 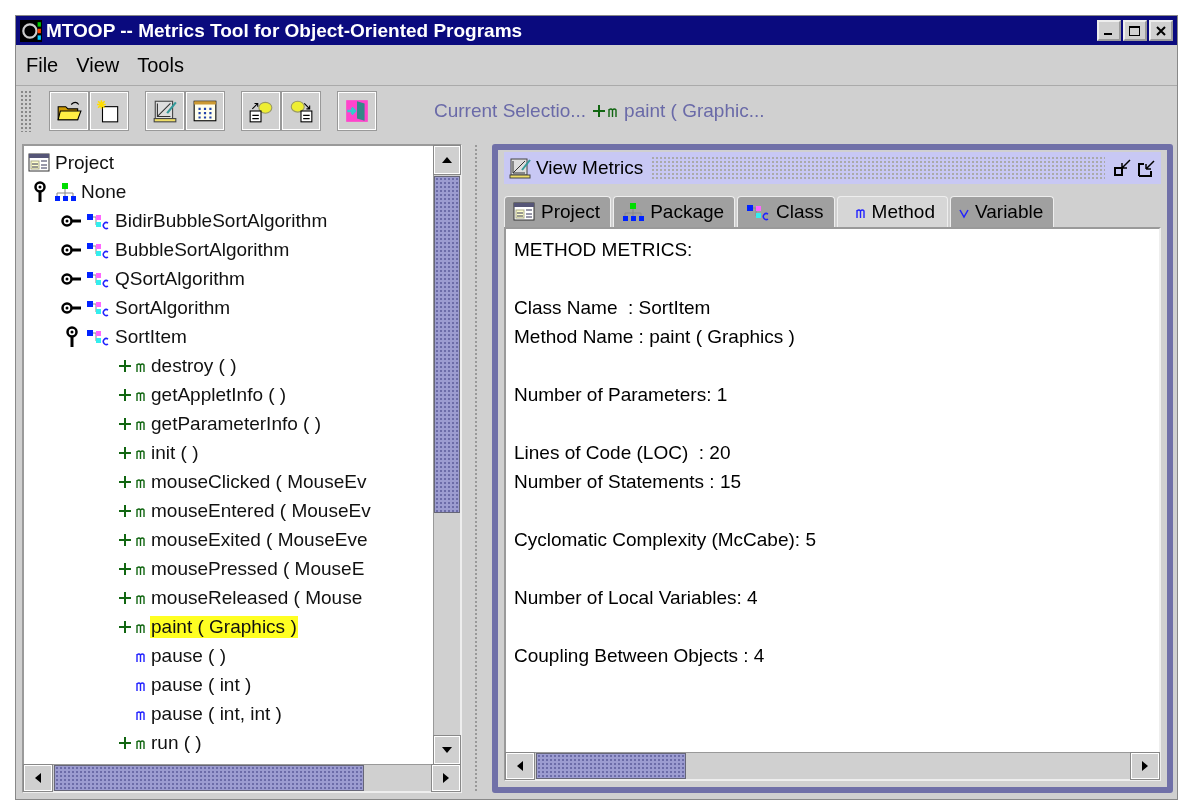 I want to click on metric-line: Number of Local Variables: 4, so click(x=636, y=598).